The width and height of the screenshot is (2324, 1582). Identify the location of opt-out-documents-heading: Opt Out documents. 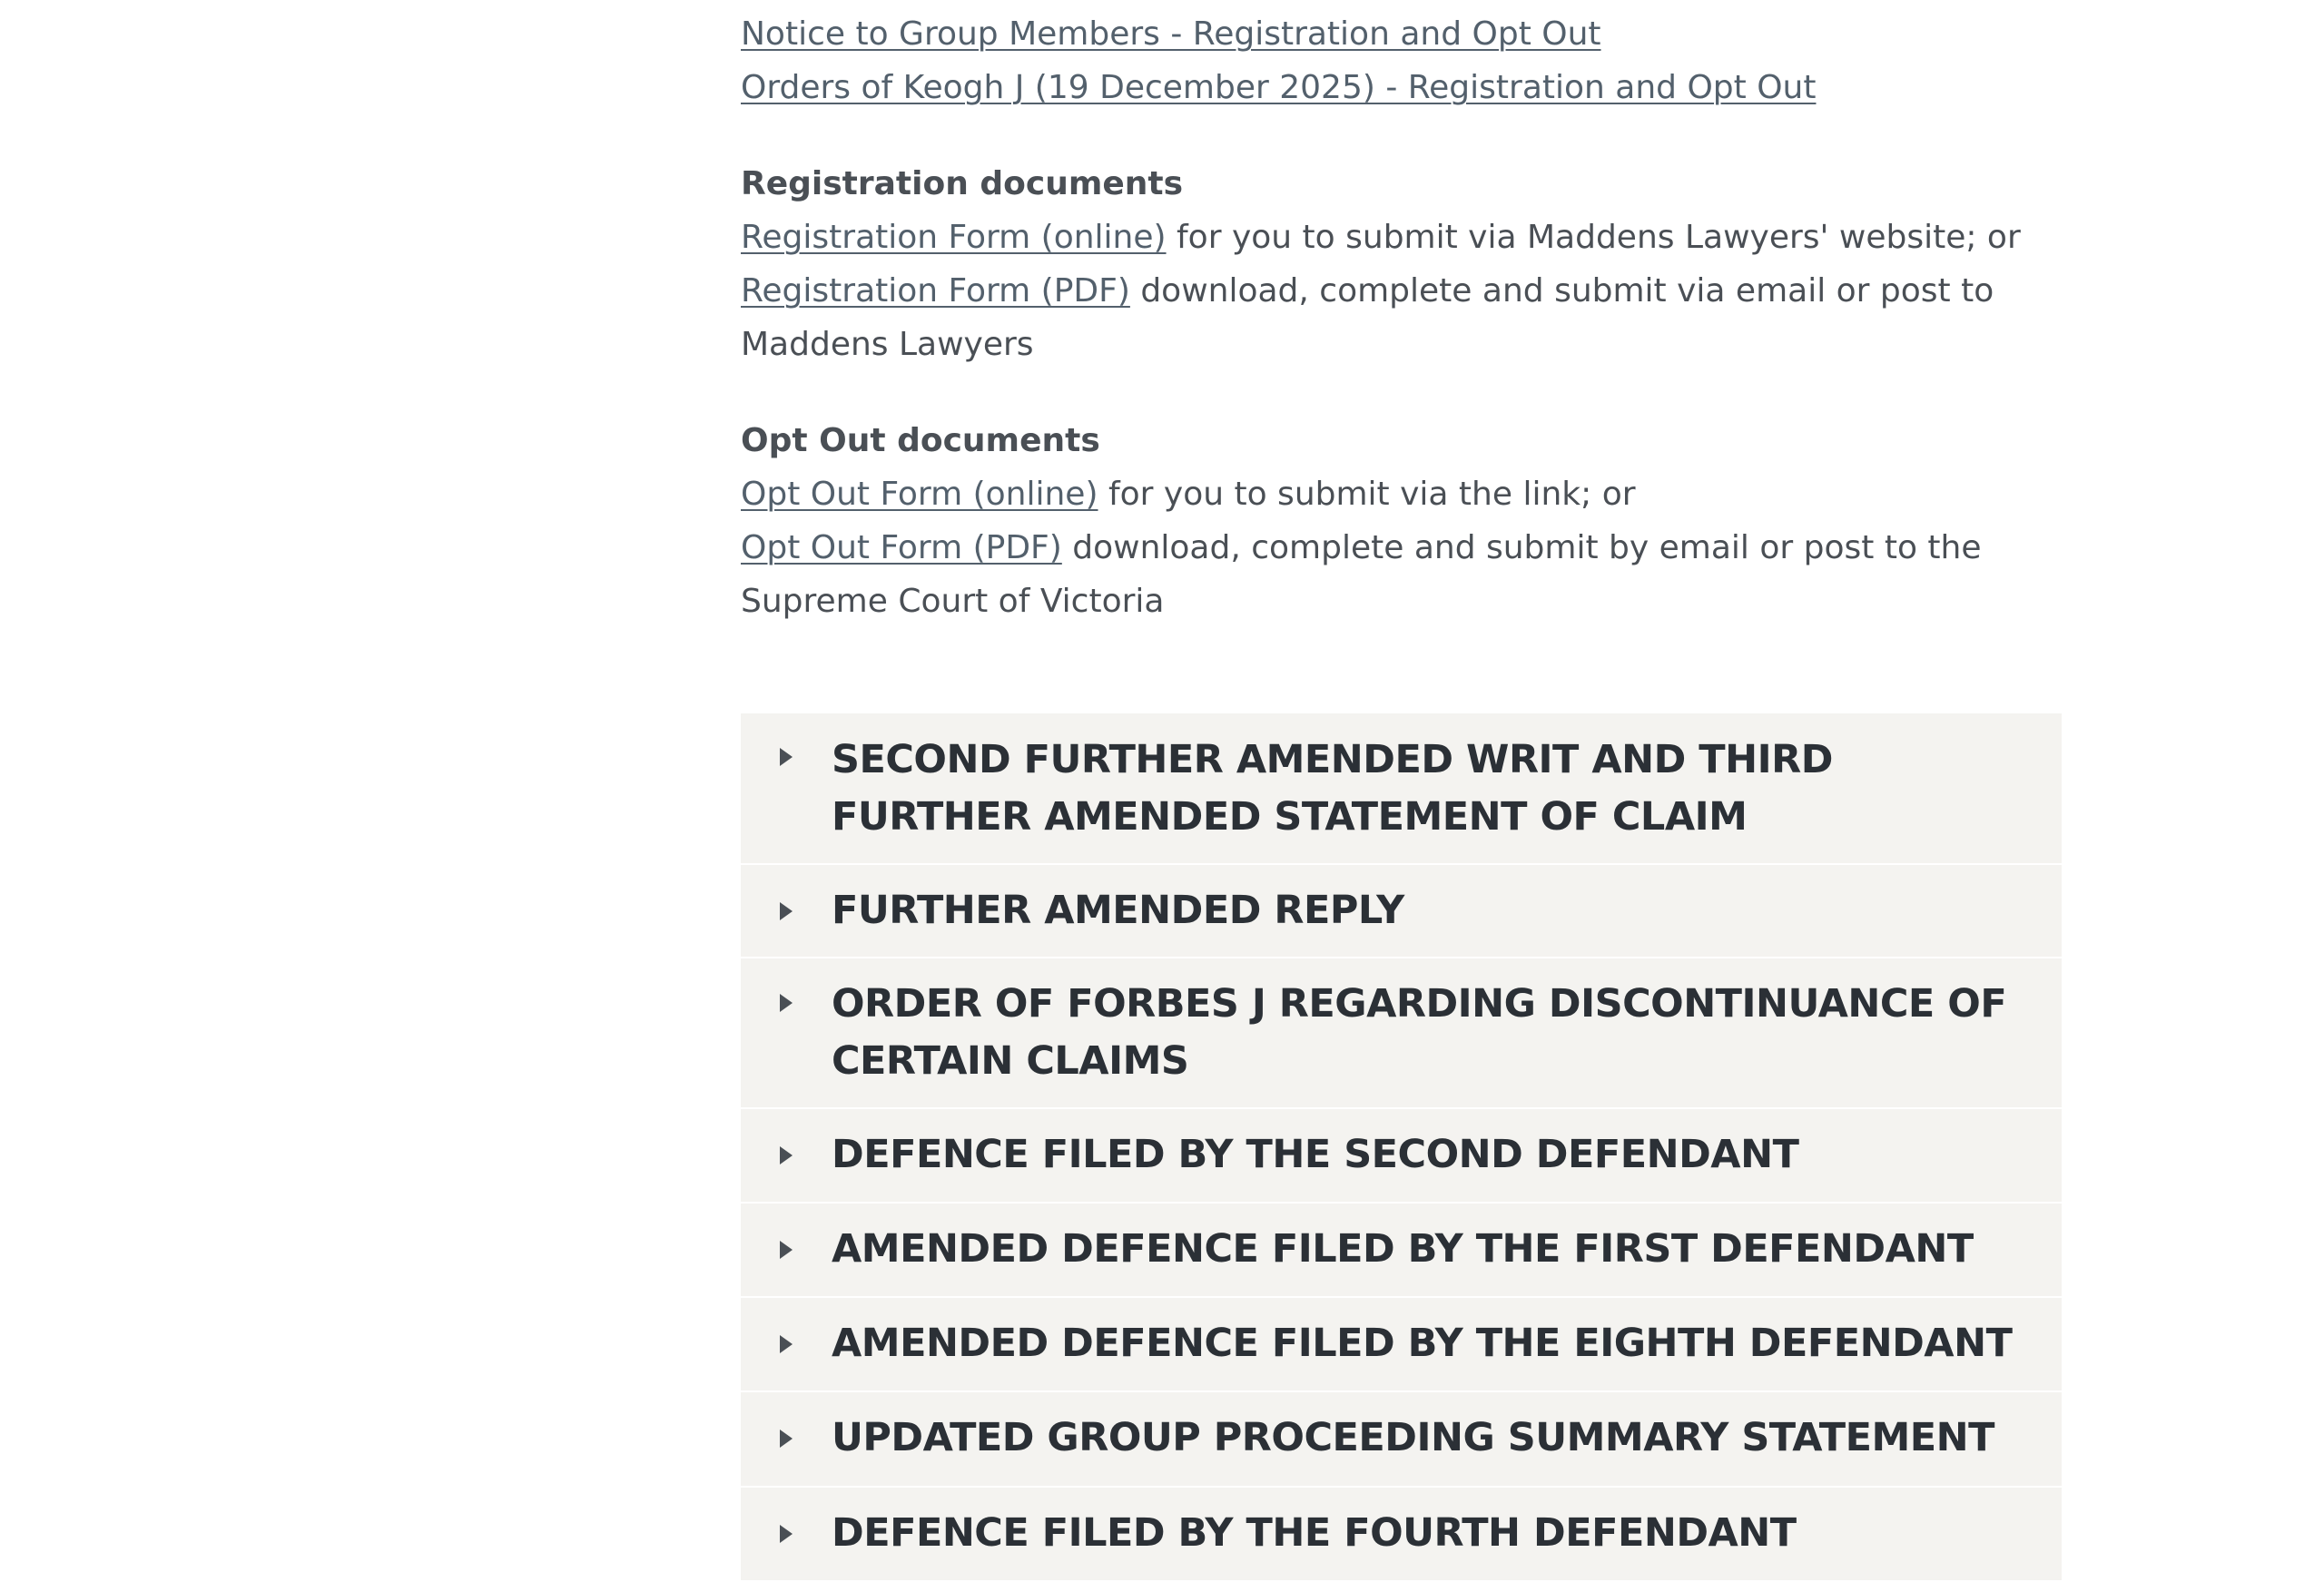
(920, 440).